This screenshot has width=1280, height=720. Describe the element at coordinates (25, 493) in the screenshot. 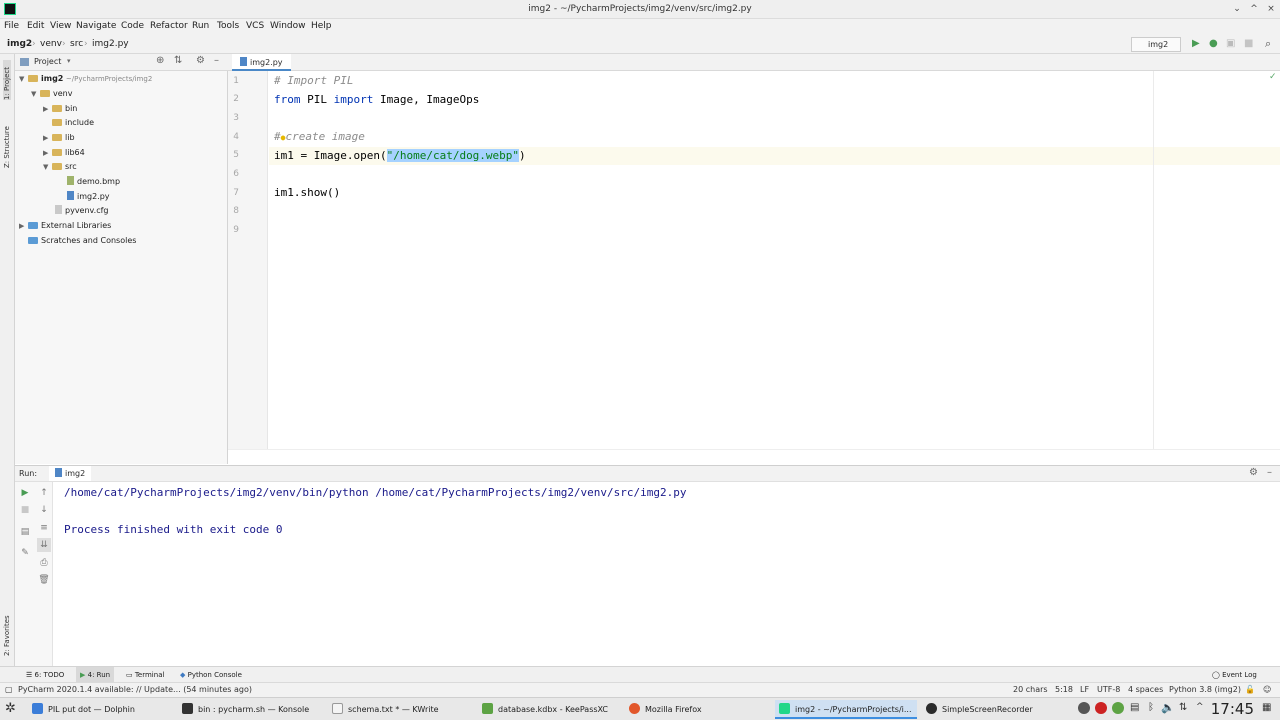

I see `rerun-icon: ▶` at that location.